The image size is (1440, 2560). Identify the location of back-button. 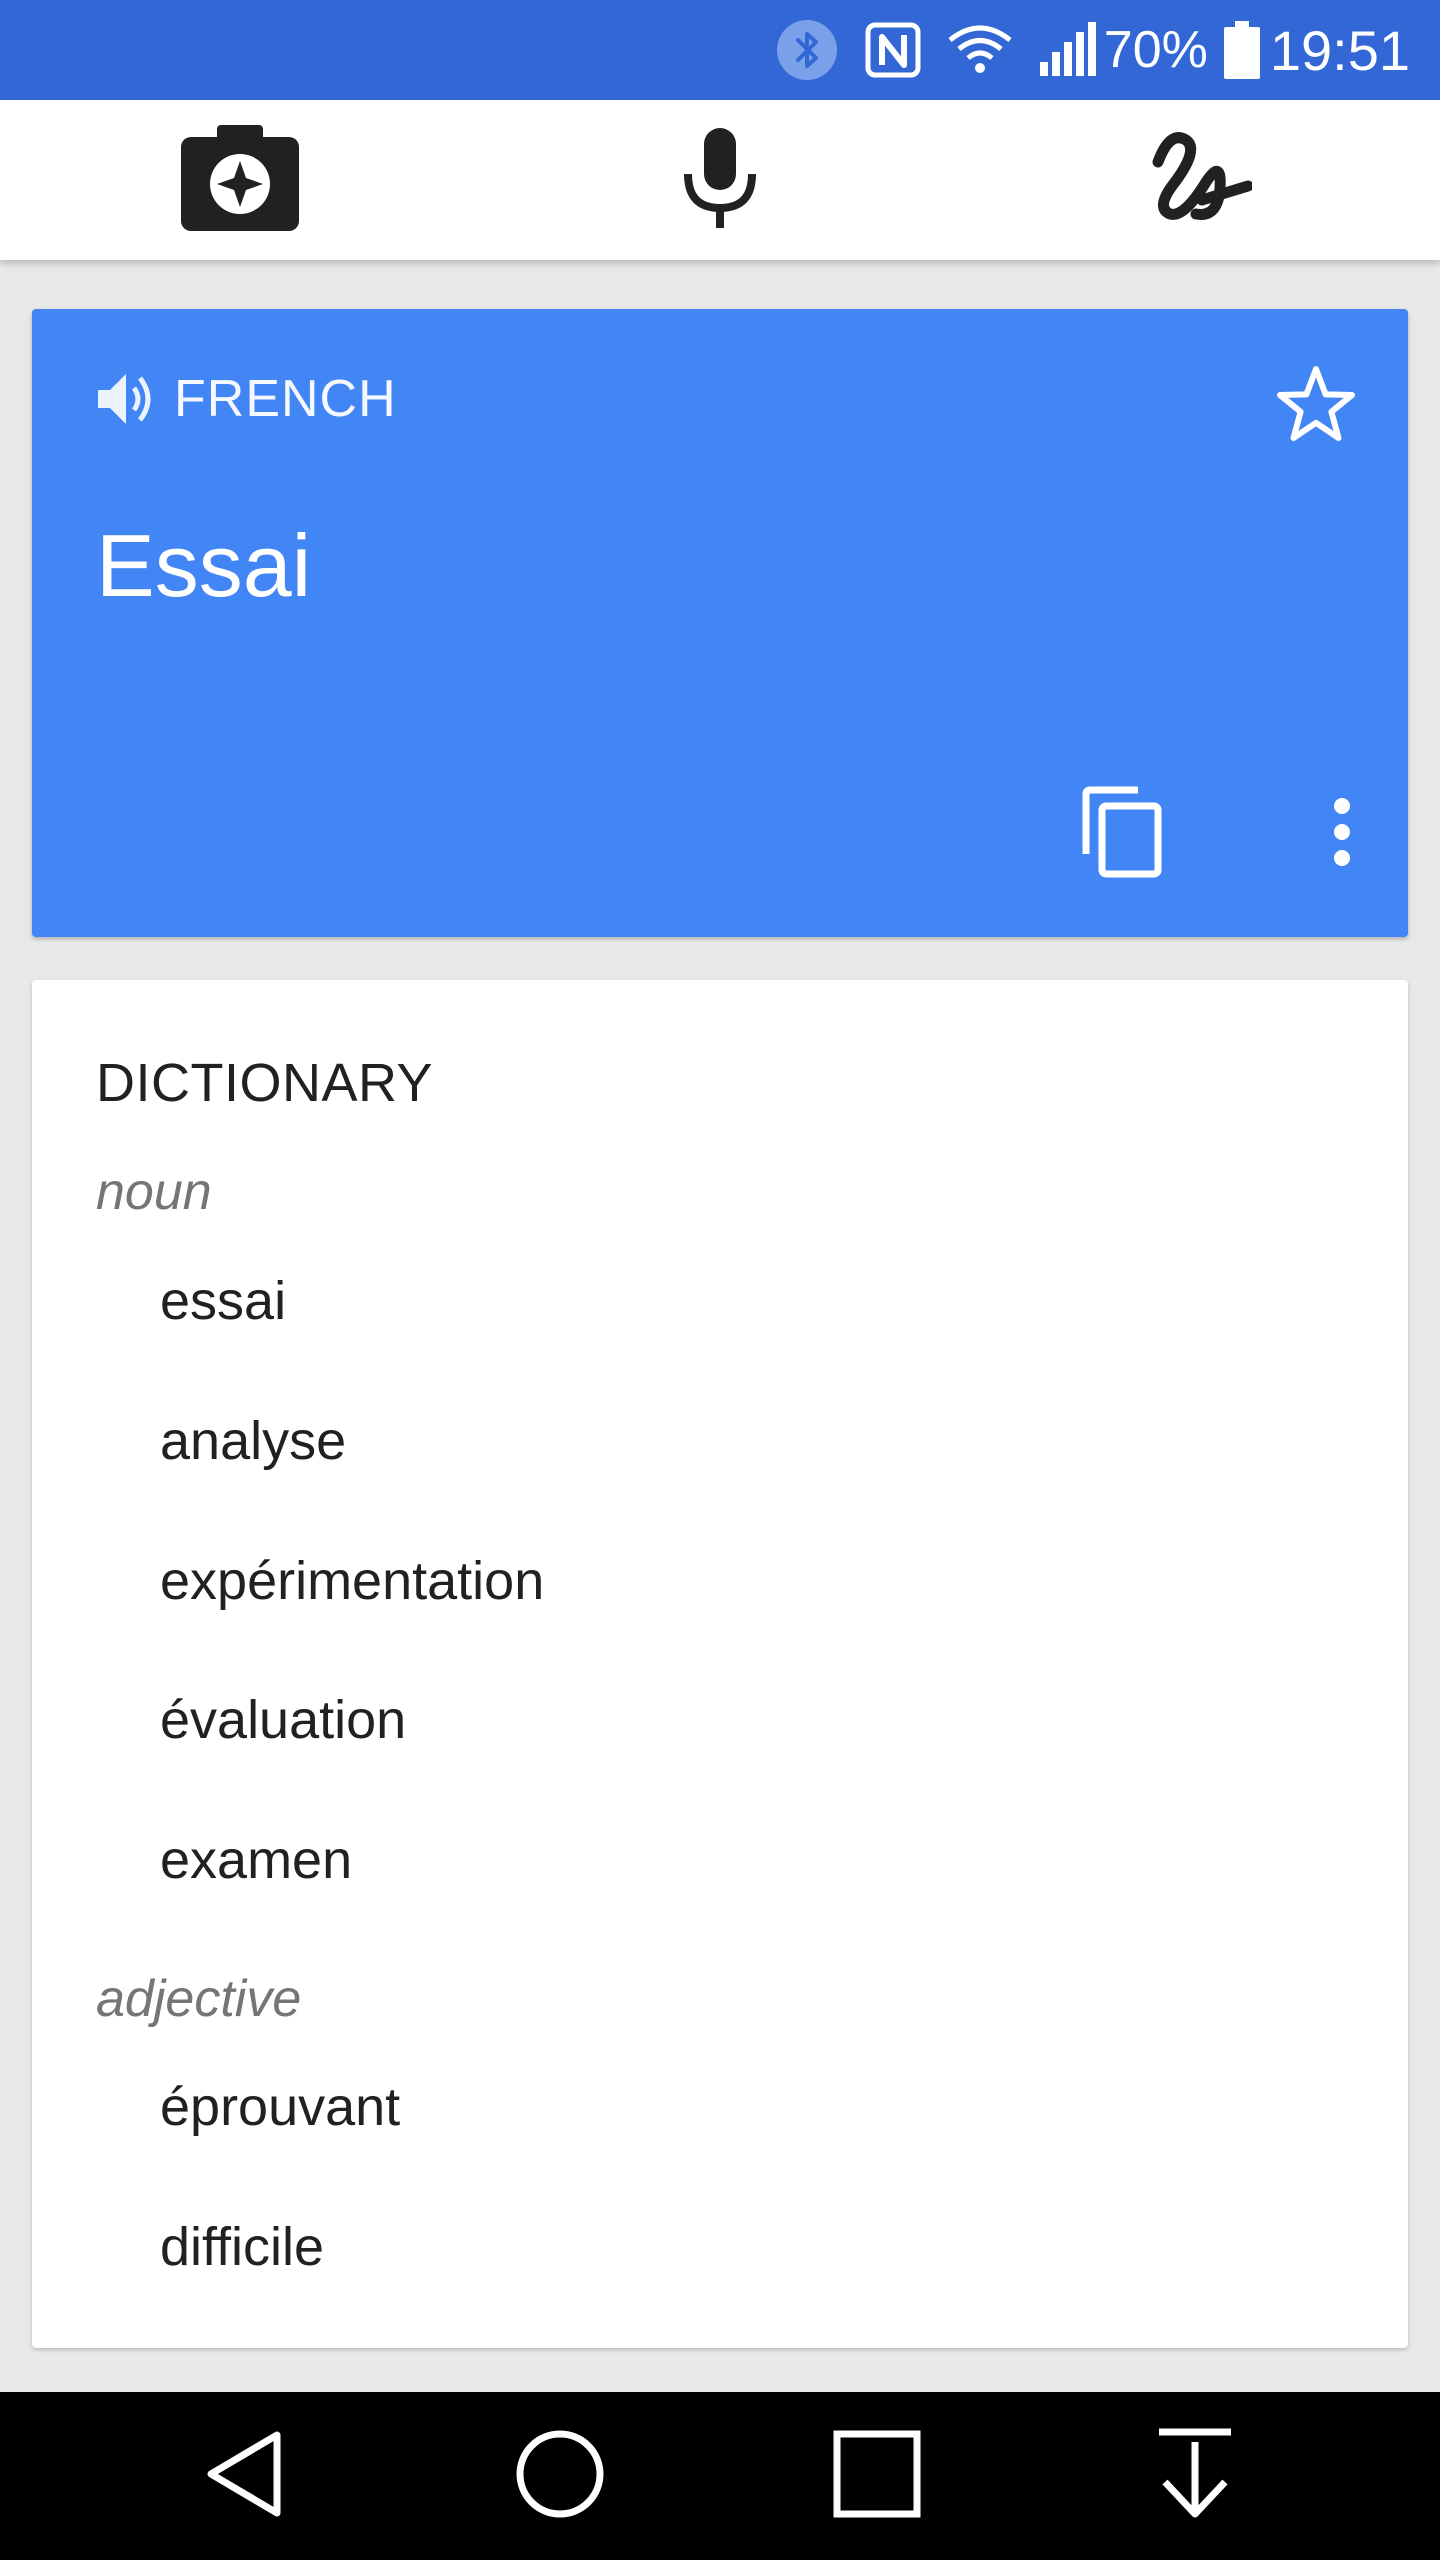
(245, 2476).